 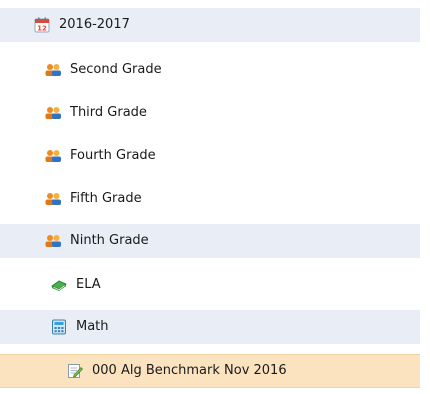 I want to click on tree-node-grade: Fifth Grade, so click(x=210, y=199).